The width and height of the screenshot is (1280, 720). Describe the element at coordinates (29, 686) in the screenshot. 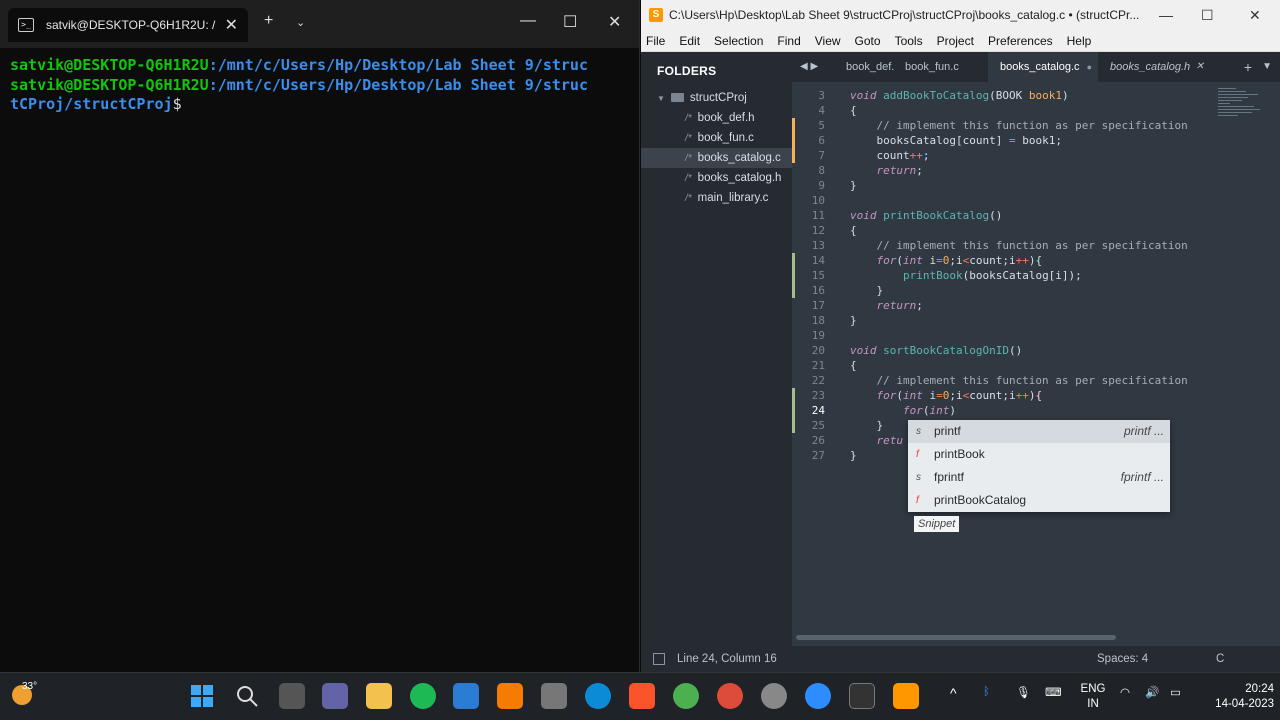

I see `weather-temp: 33°` at that location.